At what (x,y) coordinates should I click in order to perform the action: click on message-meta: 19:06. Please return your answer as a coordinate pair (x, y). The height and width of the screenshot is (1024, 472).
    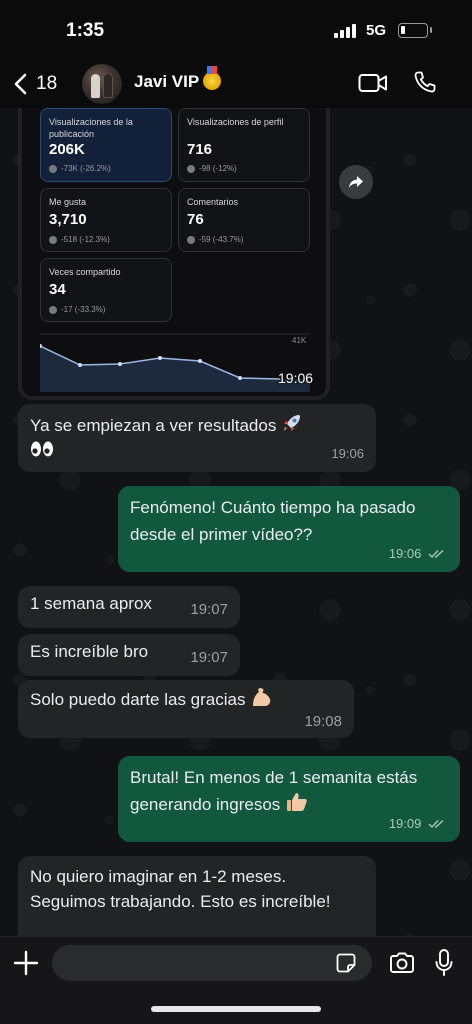
    Looking at the image, I should click on (417, 554).